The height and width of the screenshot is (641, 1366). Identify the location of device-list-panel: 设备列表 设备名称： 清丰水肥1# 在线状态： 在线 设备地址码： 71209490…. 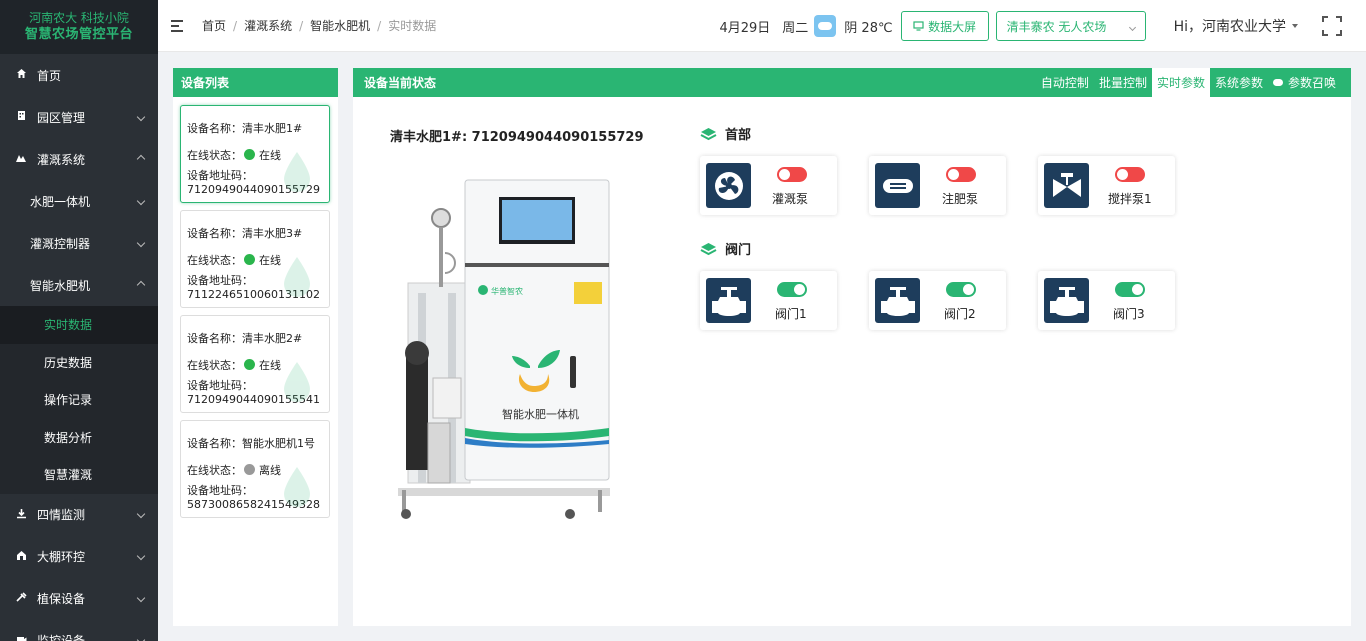
(255, 347).